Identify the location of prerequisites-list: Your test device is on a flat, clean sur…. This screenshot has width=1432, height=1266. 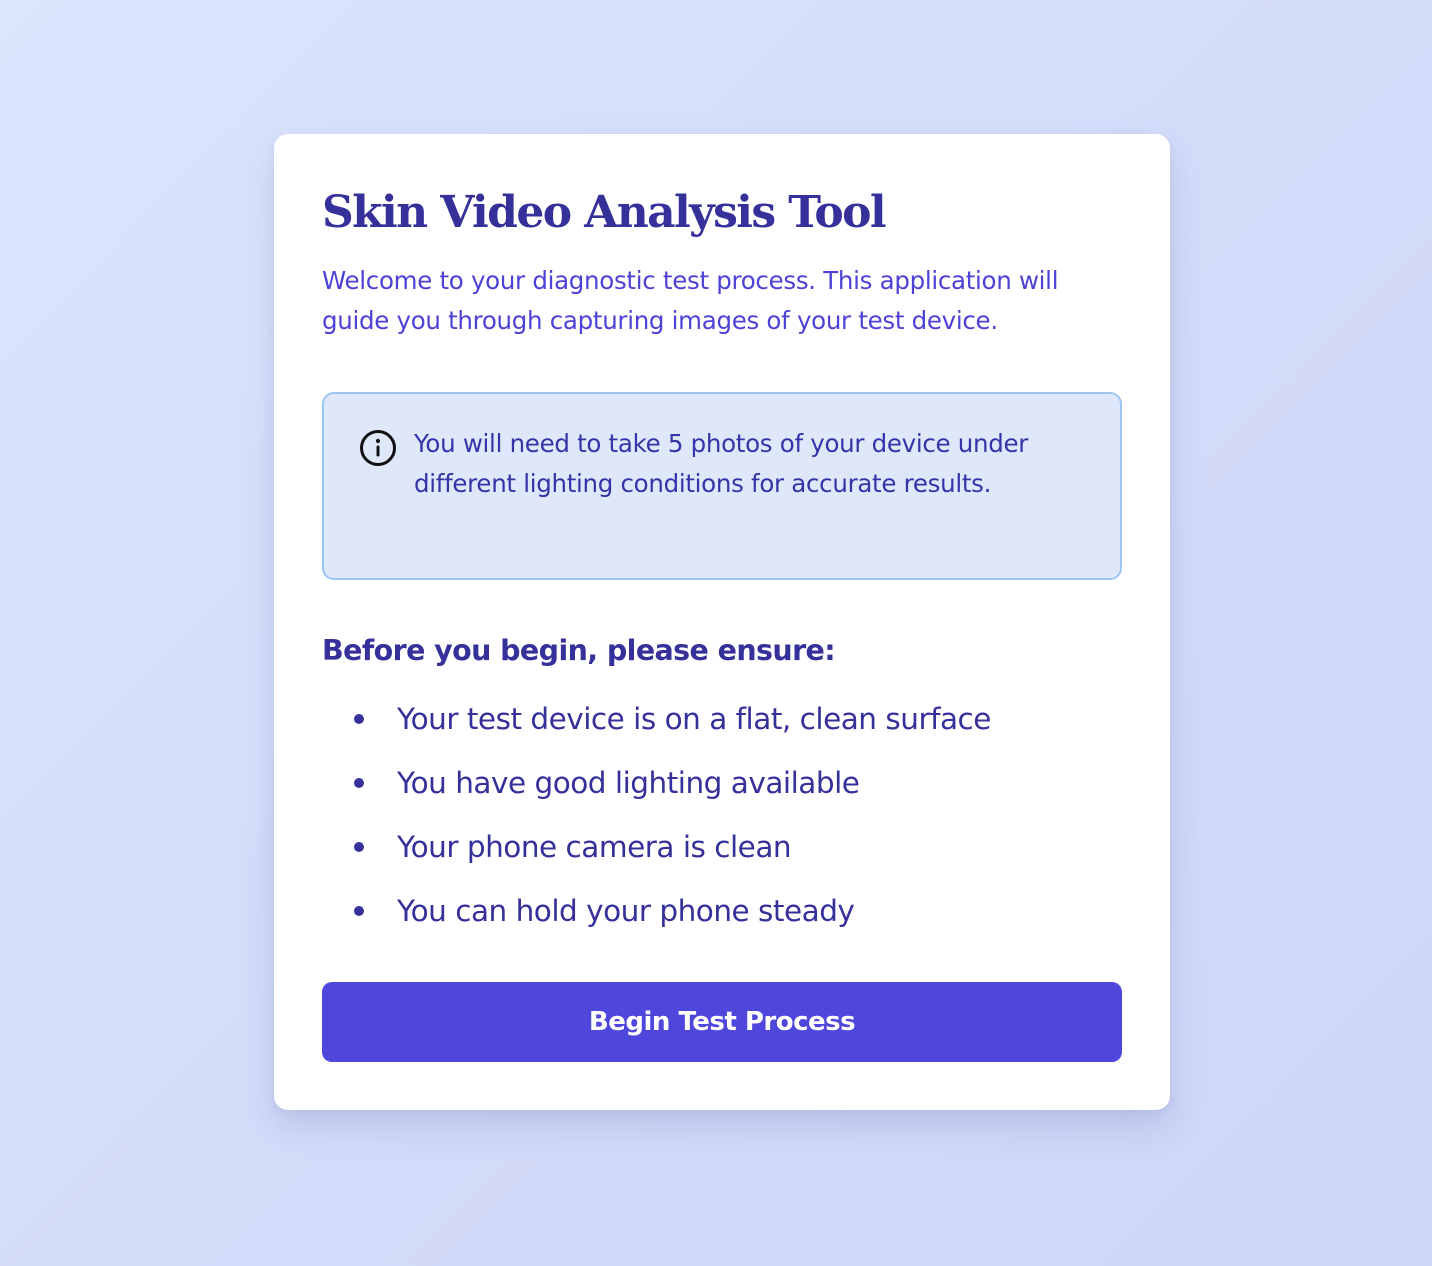
(722, 815).